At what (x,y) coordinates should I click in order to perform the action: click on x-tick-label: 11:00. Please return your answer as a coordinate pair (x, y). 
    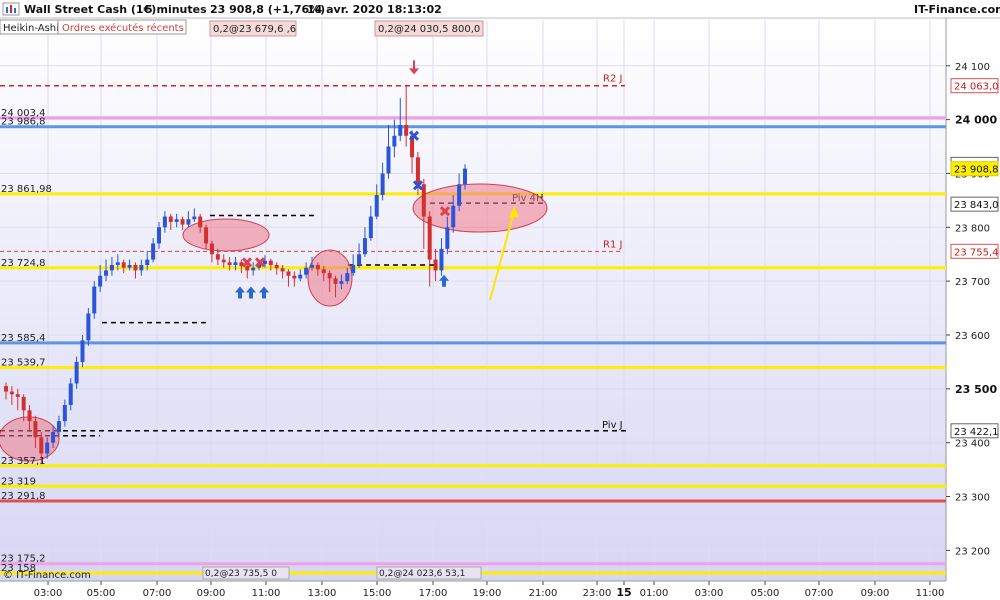
    Looking at the image, I should click on (930, 593).